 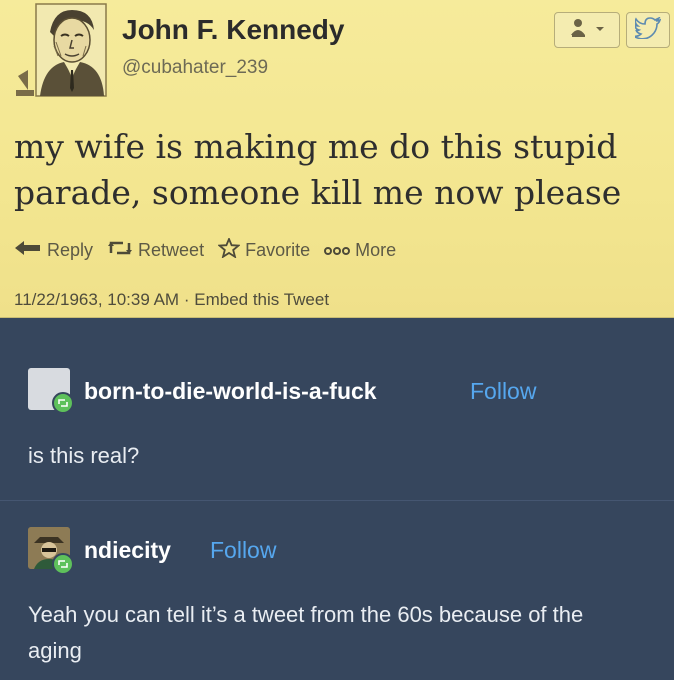 I want to click on reply-arrow-icon, so click(x=28, y=250).